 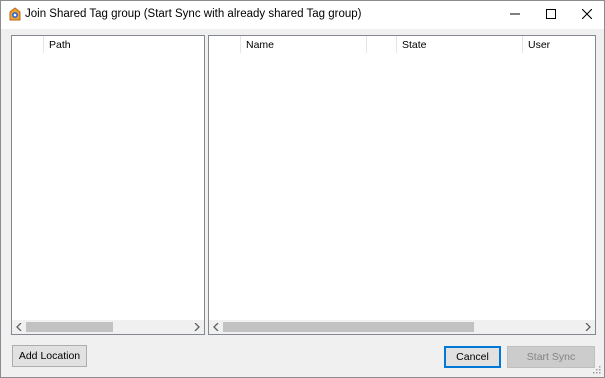 I want to click on minimize-icon, so click(x=515, y=14).